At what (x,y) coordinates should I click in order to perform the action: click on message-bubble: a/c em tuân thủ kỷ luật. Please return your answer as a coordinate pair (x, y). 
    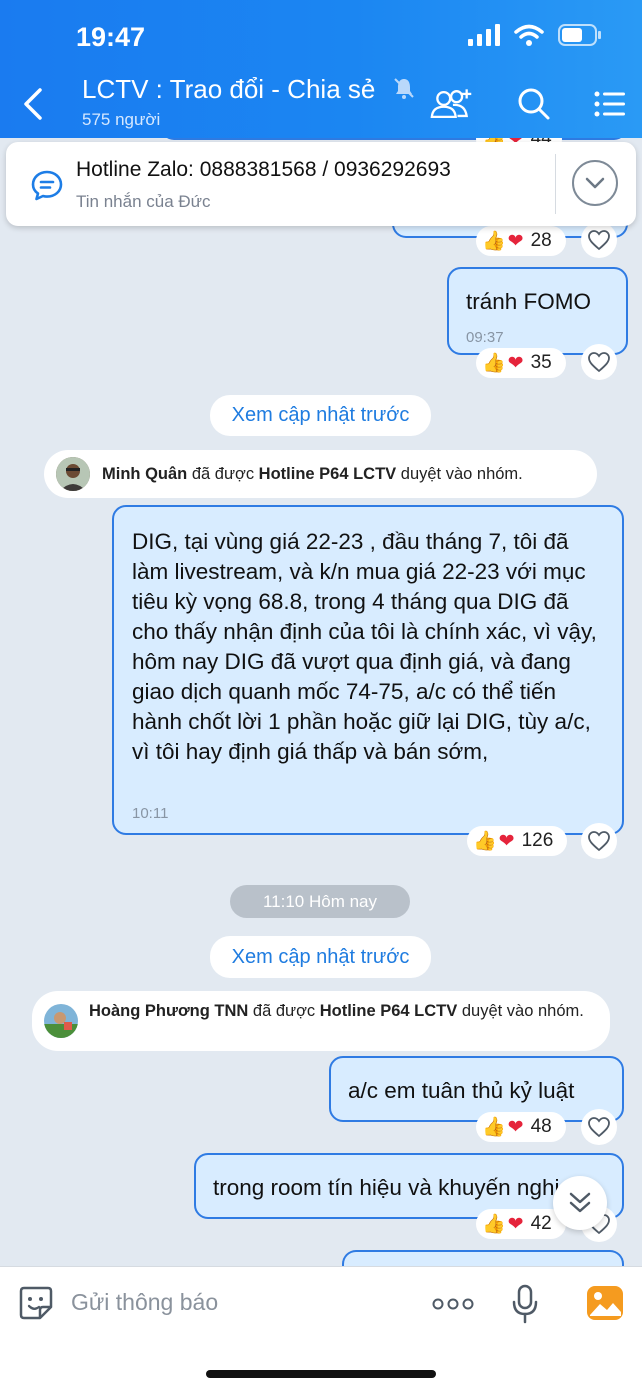
    Looking at the image, I should click on (476, 1089).